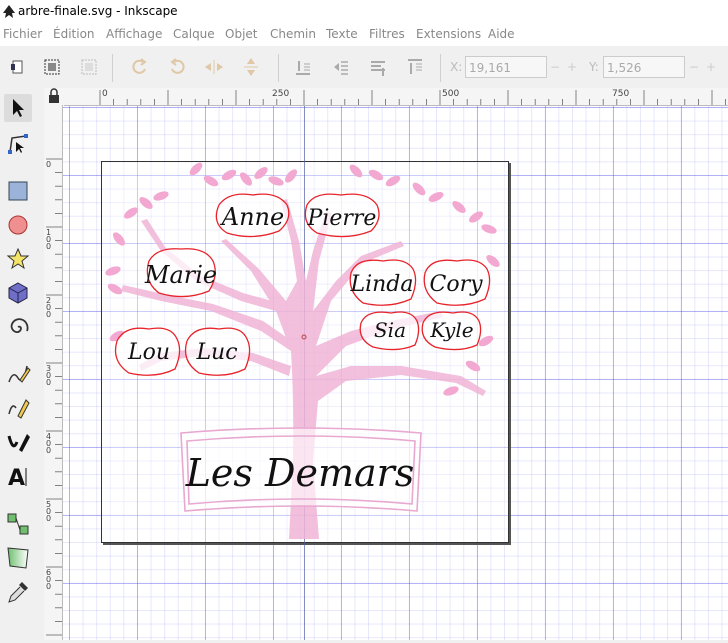 This screenshot has height=643, width=728. Describe the element at coordinates (140, 67) in the screenshot. I see `rotate-ccw-icon` at that location.